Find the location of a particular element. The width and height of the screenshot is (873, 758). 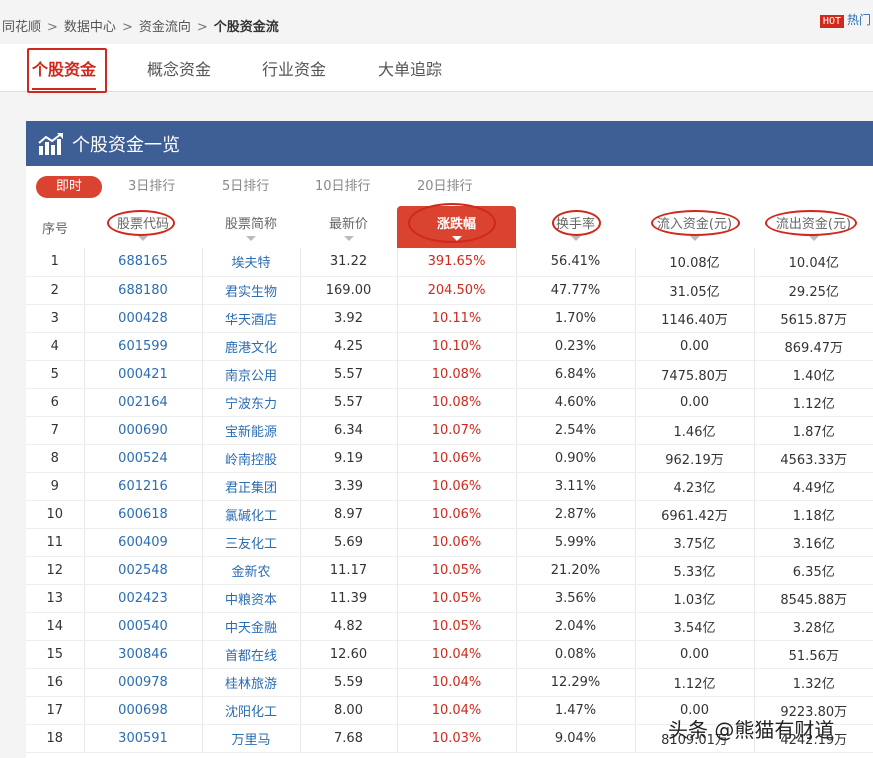

stock-name-link: 氯碱化工 is located at coordinates (251, 514).